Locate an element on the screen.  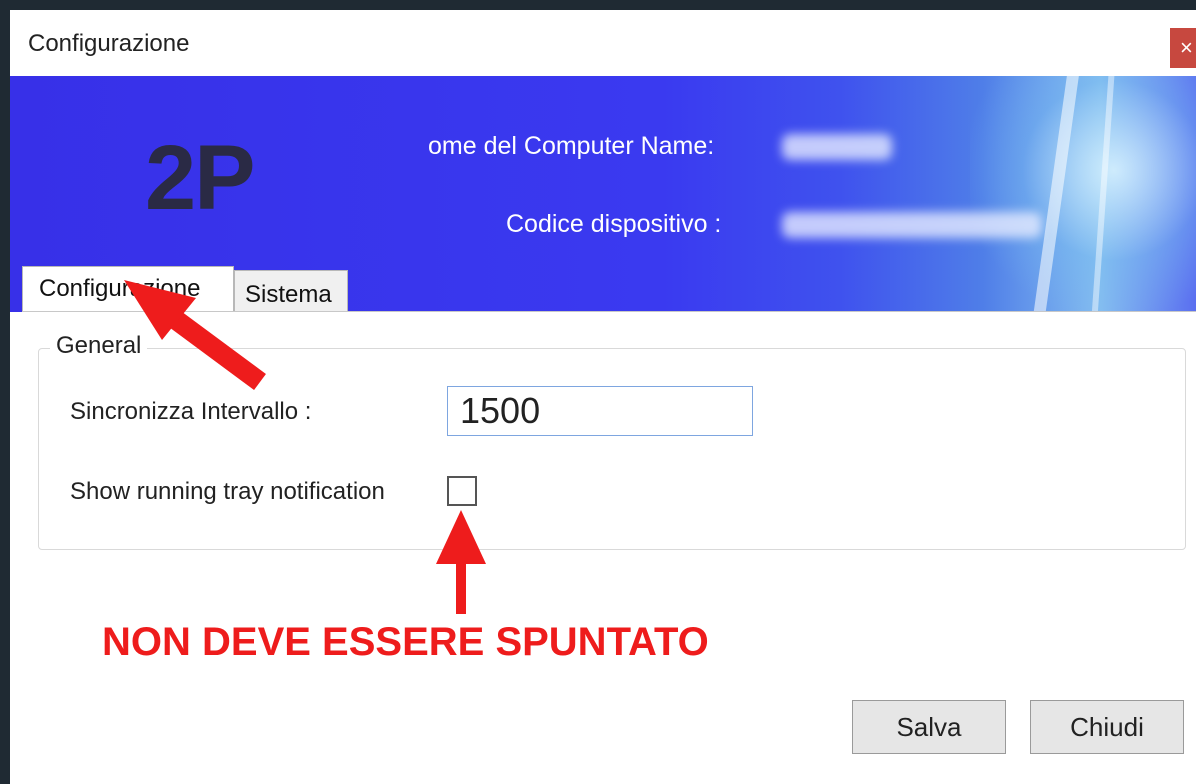
warning-annotation: NON DEVE ESSERE SPUNTATO is located at coordinates (405, 642).